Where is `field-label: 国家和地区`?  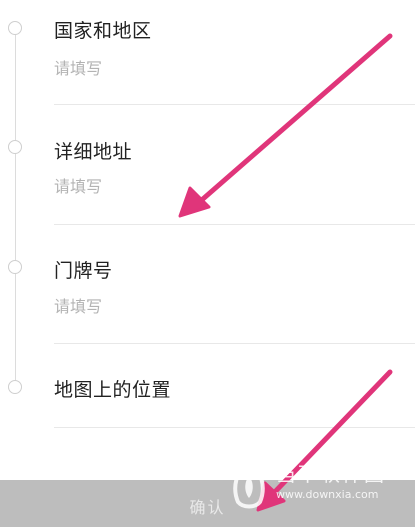
field-label: 国家和地区 is located at coordinates (103, 31).